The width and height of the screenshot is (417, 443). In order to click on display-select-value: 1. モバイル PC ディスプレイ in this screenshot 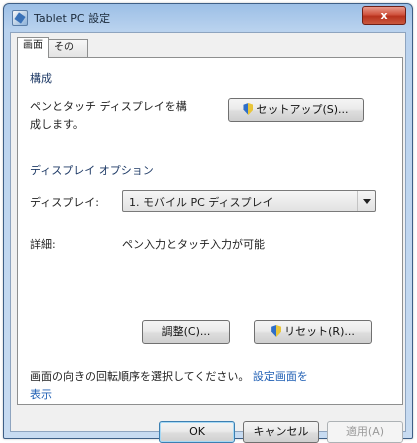, I will do `click(201, 202)`.